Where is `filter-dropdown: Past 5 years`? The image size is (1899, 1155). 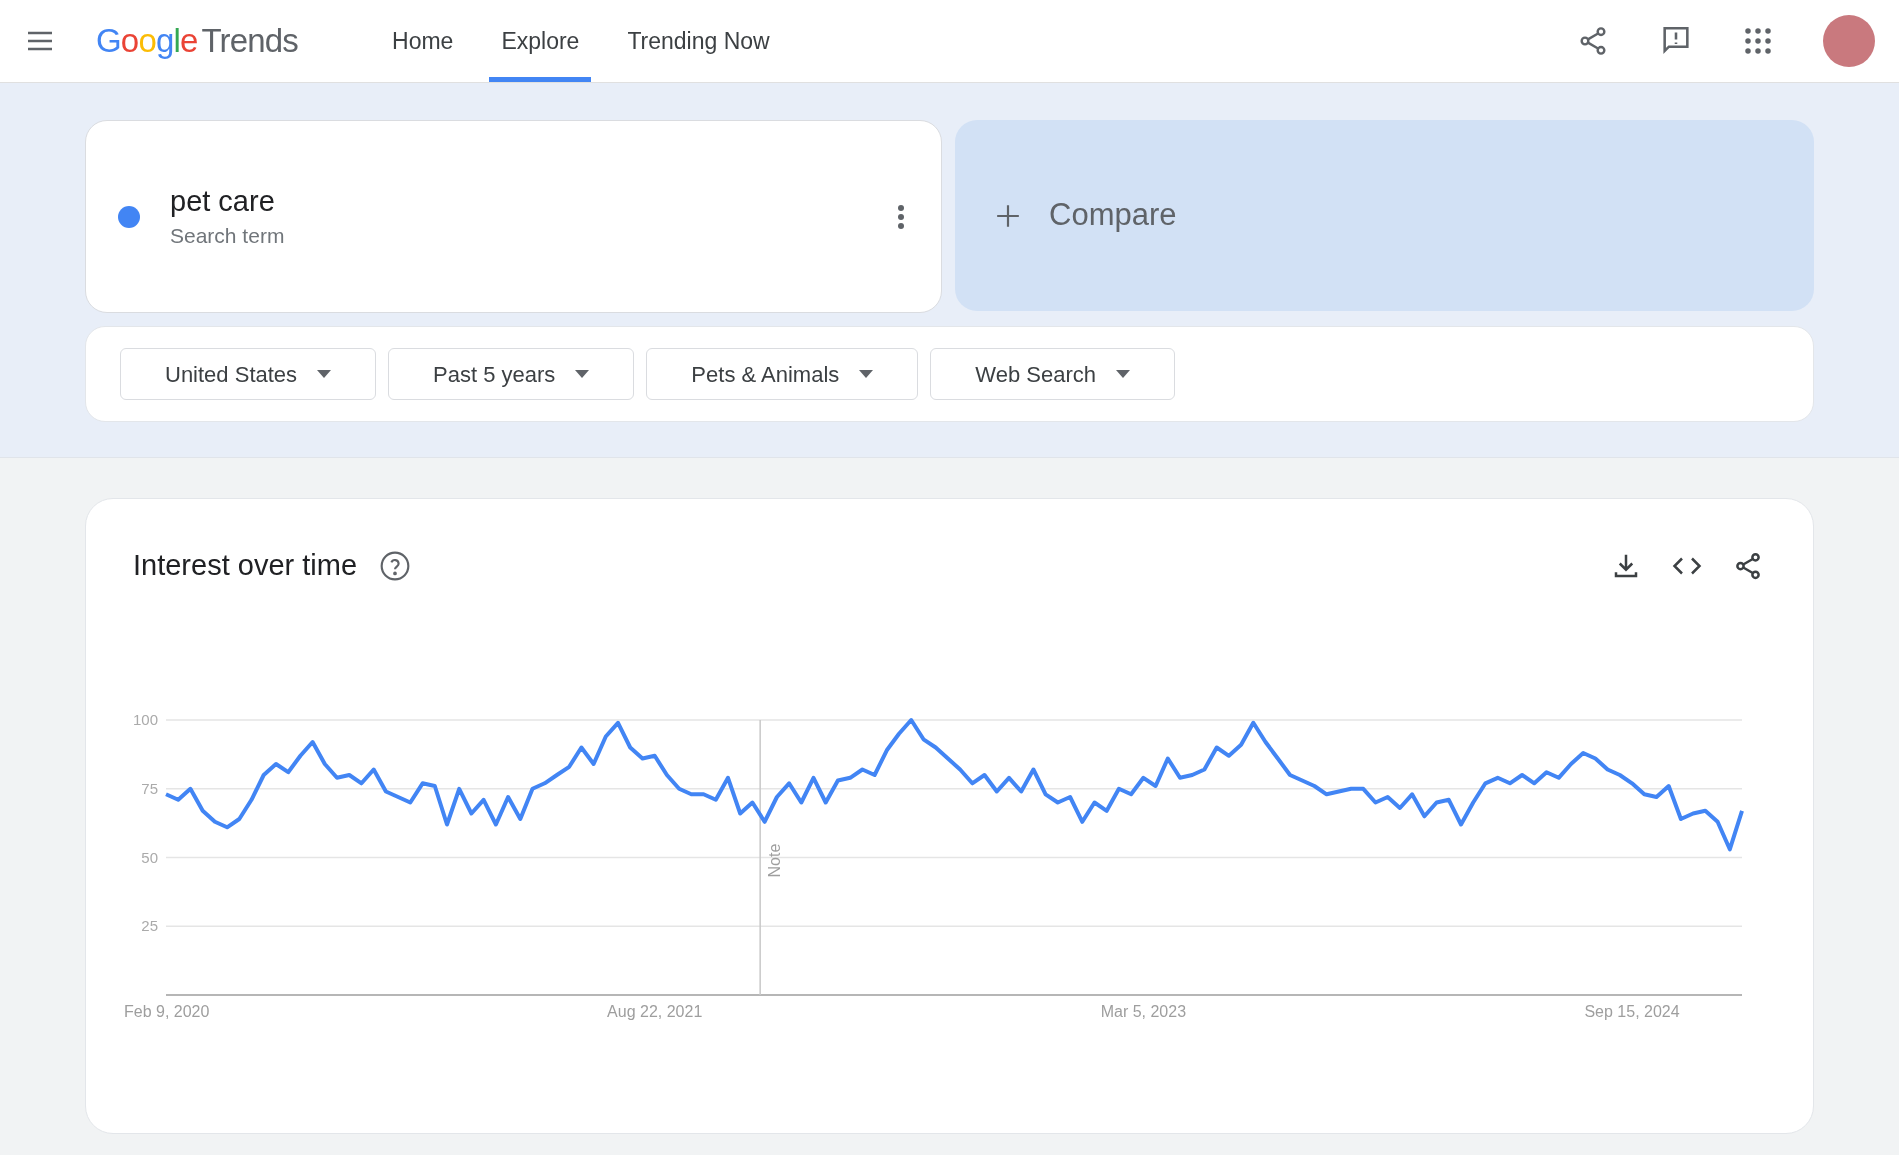 filter-dropdown: Past 5 years is located at coordinates (511, 374).